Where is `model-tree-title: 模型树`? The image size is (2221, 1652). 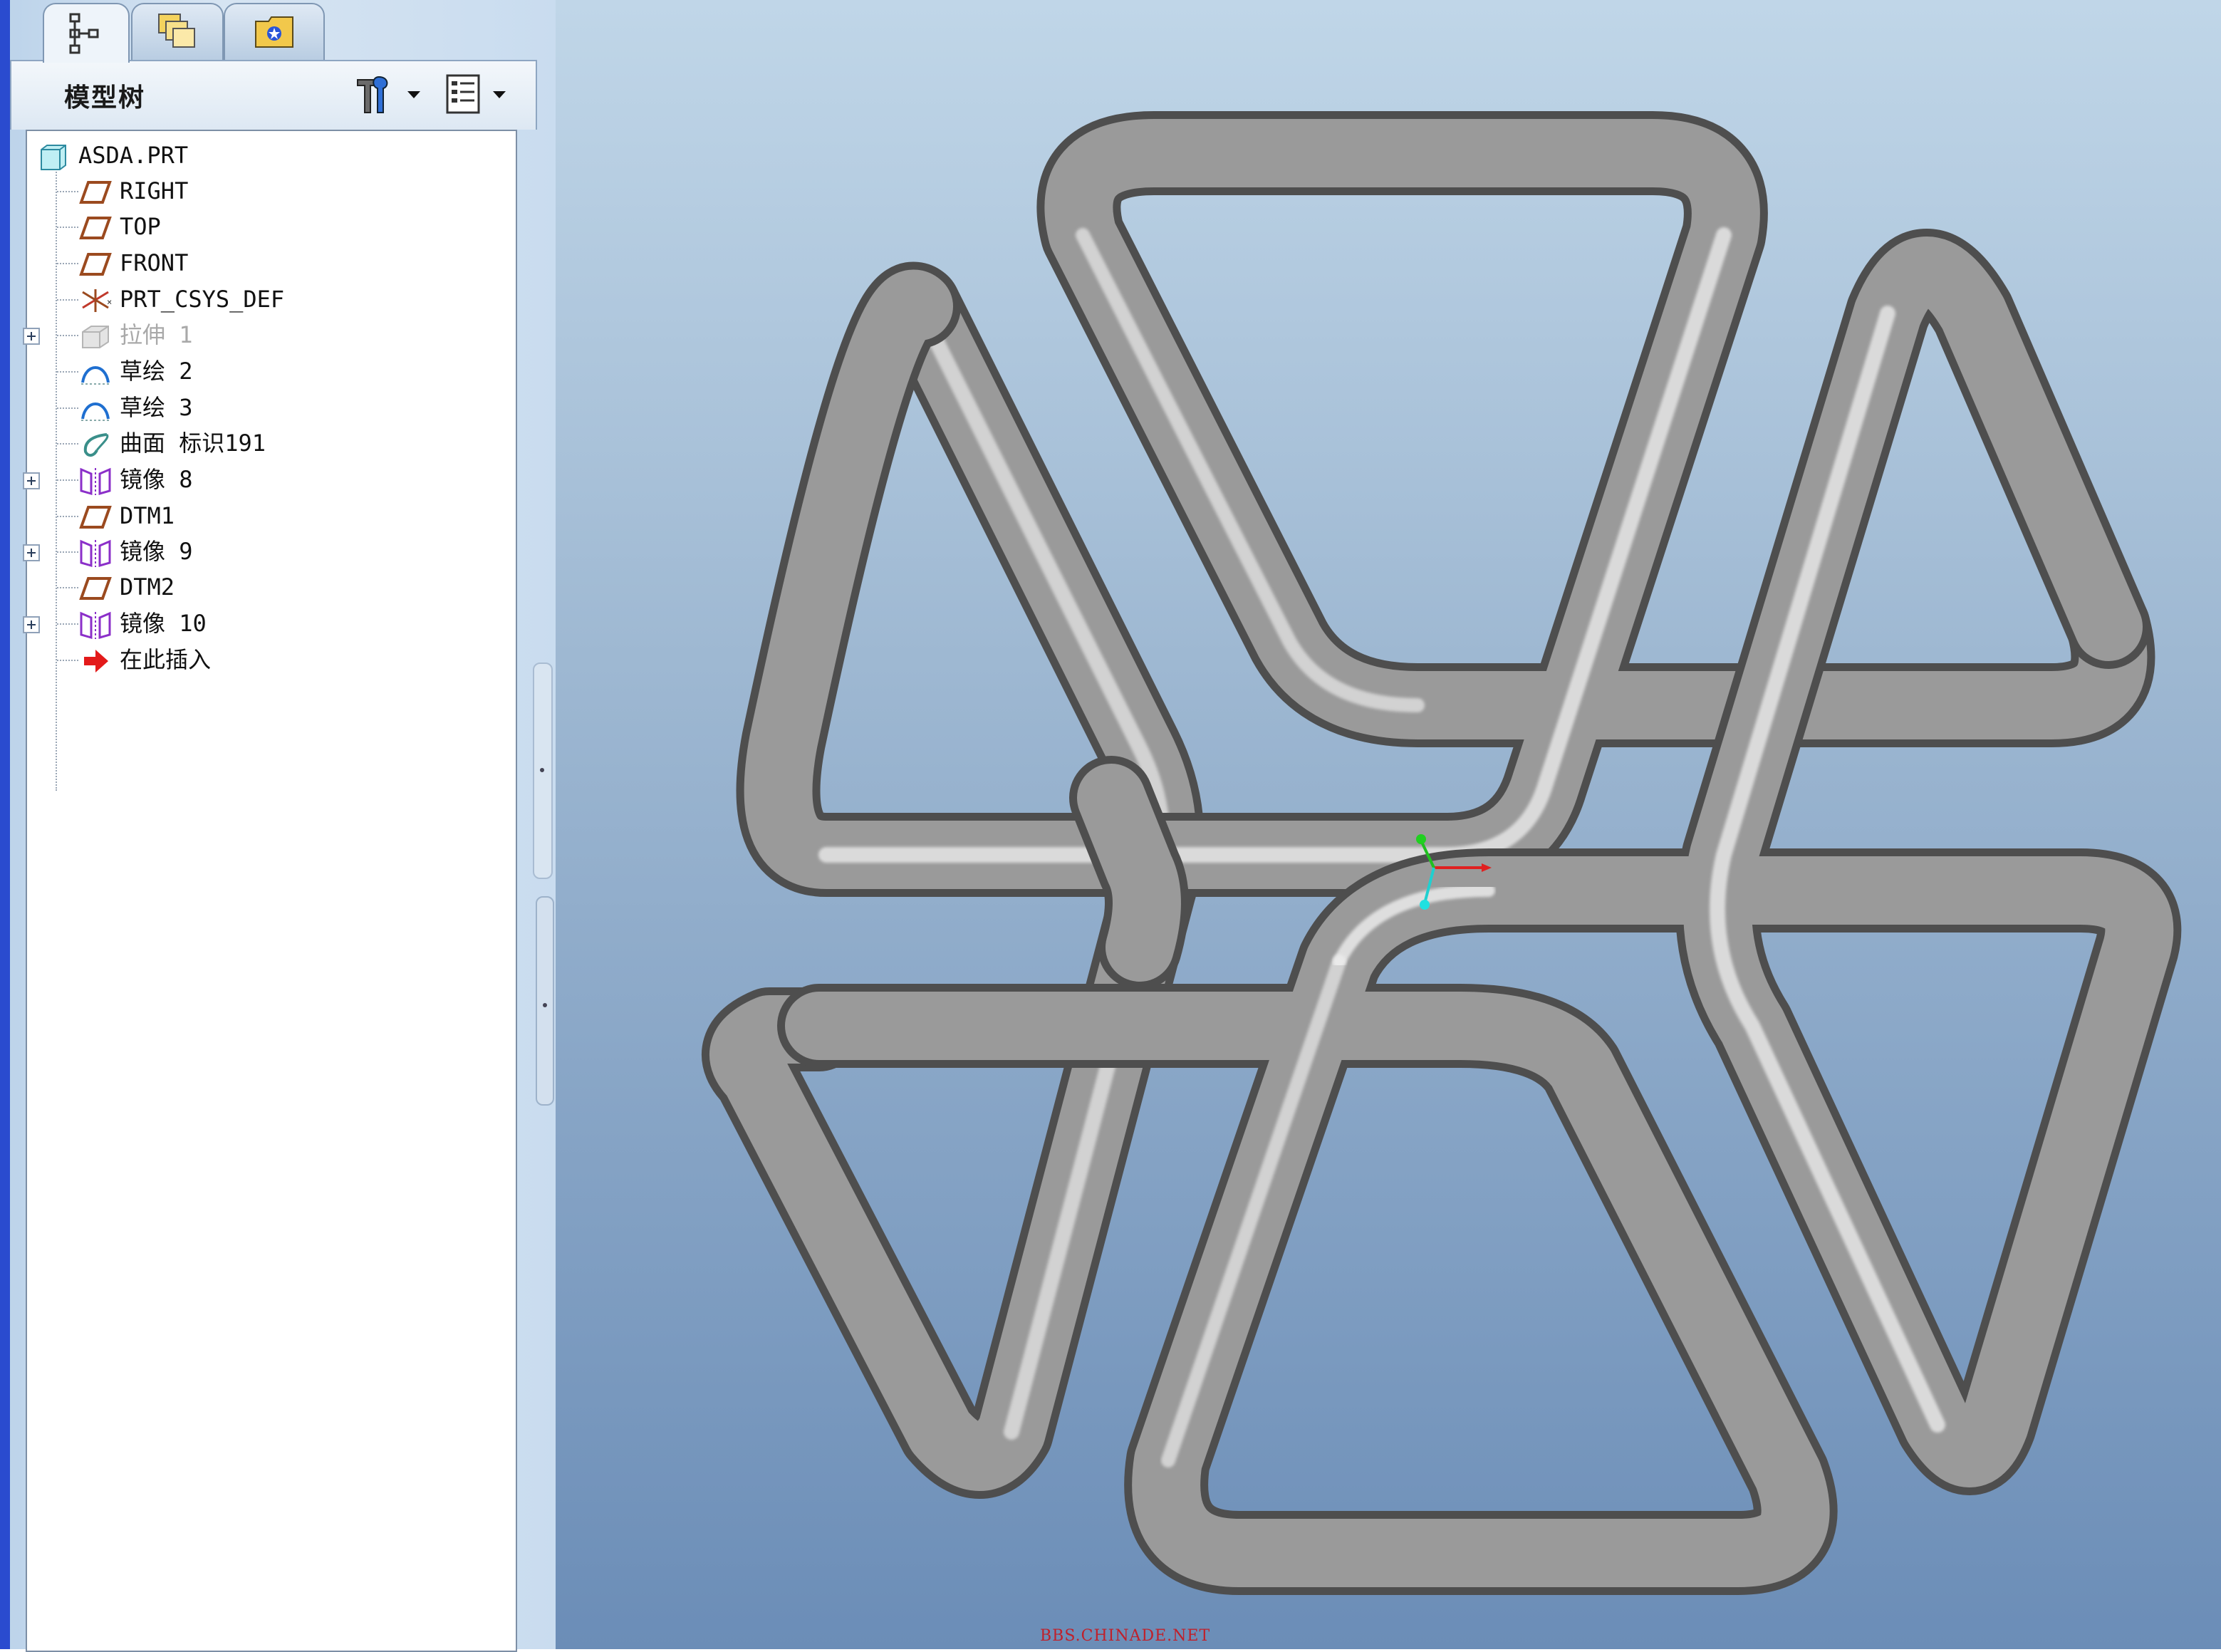 model-tree-title: 模型树 is located at coordinates (105, 98).